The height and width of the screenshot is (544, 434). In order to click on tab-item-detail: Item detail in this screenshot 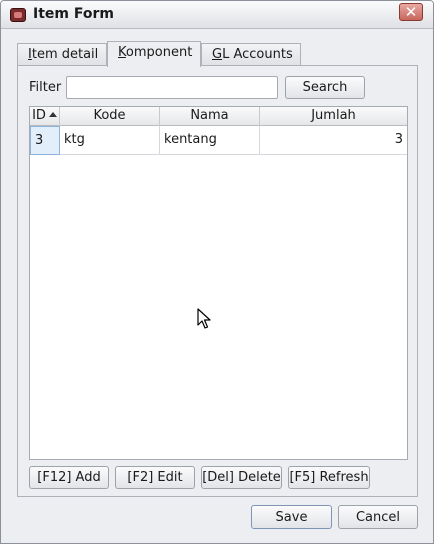, I will do `click(62, 54)`.